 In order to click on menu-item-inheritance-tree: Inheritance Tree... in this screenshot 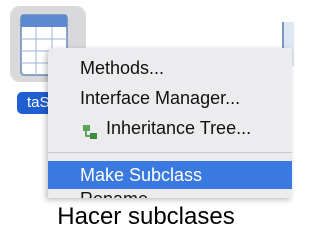, I will do `click(170, 128)`.